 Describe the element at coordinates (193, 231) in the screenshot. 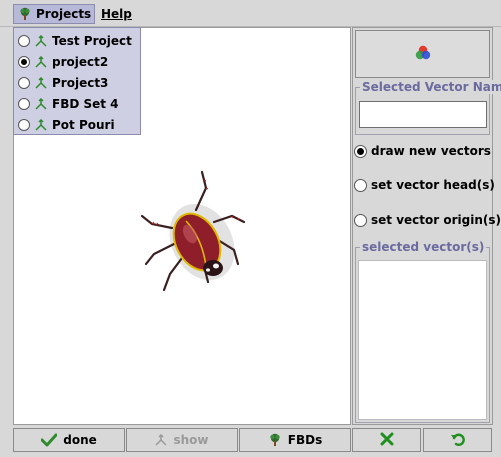

I see `beetle-image` at that location.